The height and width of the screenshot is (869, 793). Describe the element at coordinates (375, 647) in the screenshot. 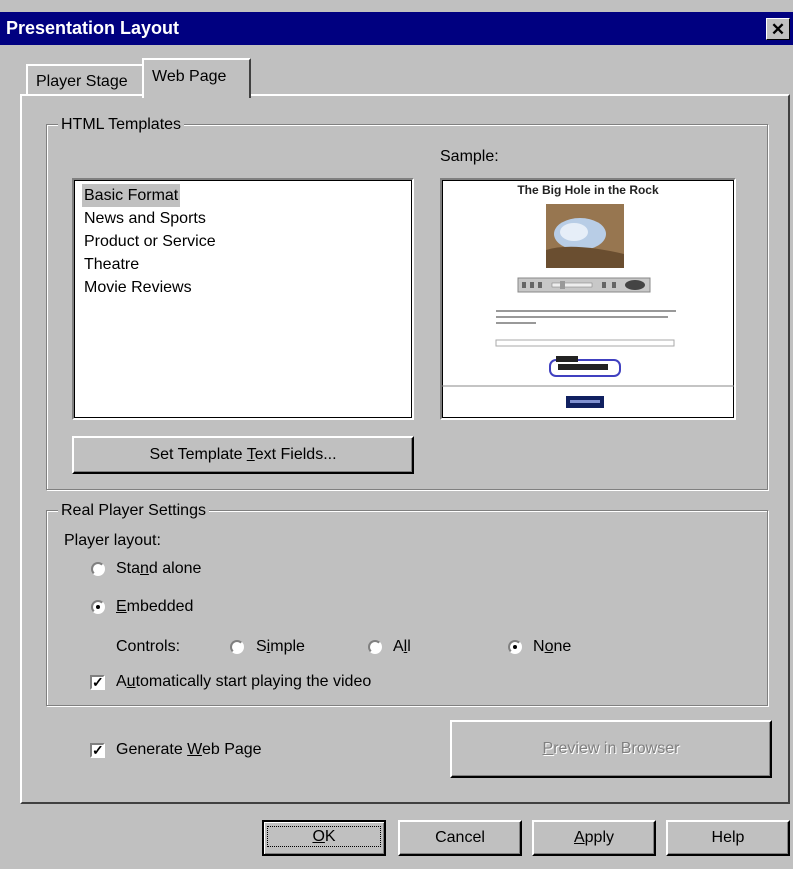

I see `controls-all-radio` at that location.